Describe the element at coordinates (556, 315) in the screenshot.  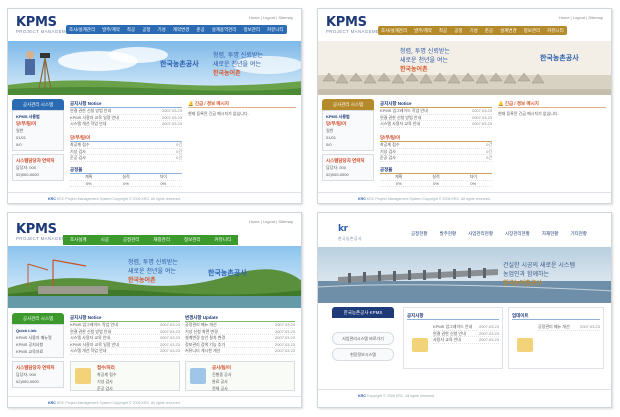
I see `update-title: 업데이트` at that location.